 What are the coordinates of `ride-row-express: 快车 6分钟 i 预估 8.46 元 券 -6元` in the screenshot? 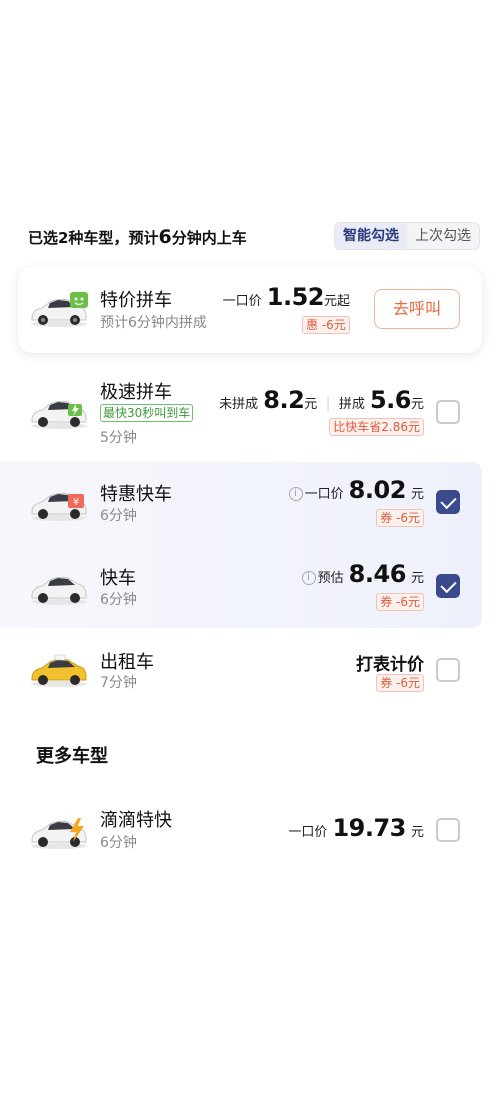 It's located at (250, 590).